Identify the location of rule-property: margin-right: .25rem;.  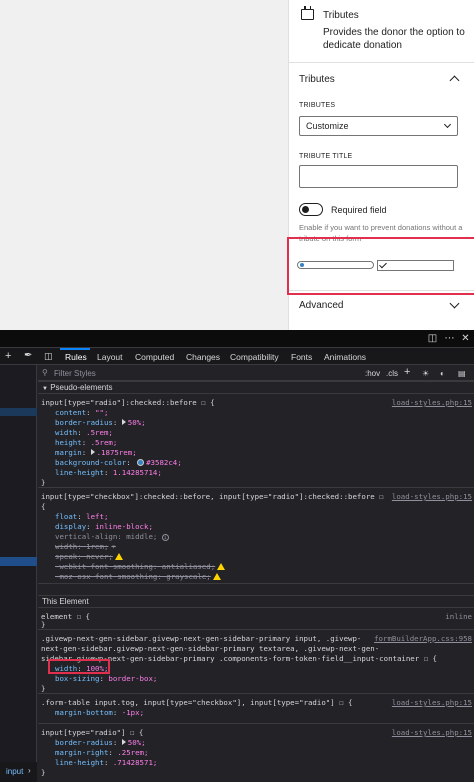
(101, 753).